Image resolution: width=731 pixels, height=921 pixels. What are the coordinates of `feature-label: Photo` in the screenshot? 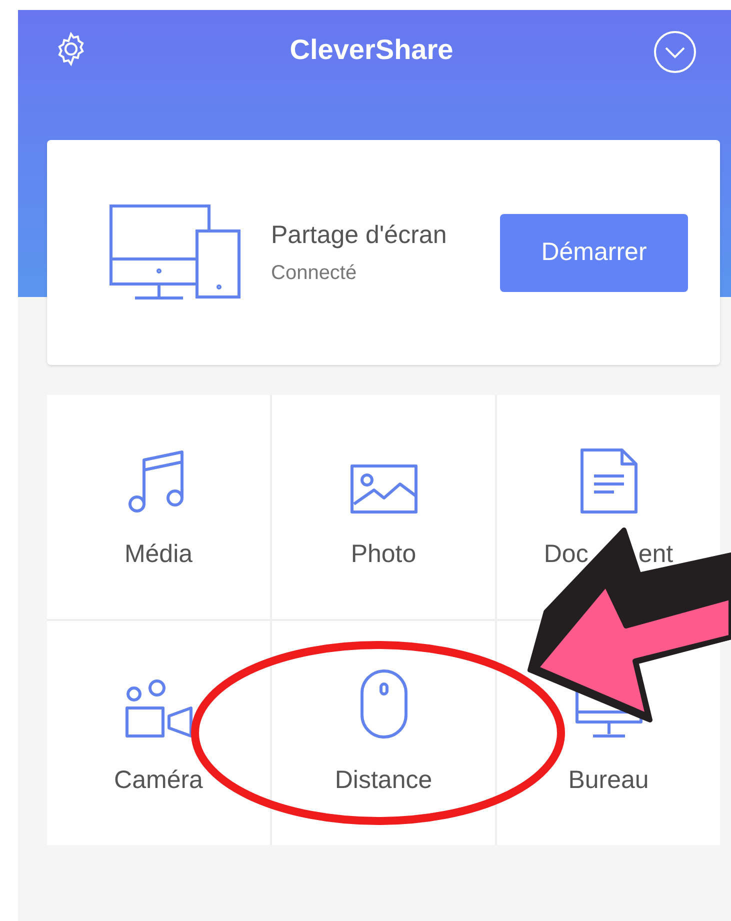 It's located at (383, 554).